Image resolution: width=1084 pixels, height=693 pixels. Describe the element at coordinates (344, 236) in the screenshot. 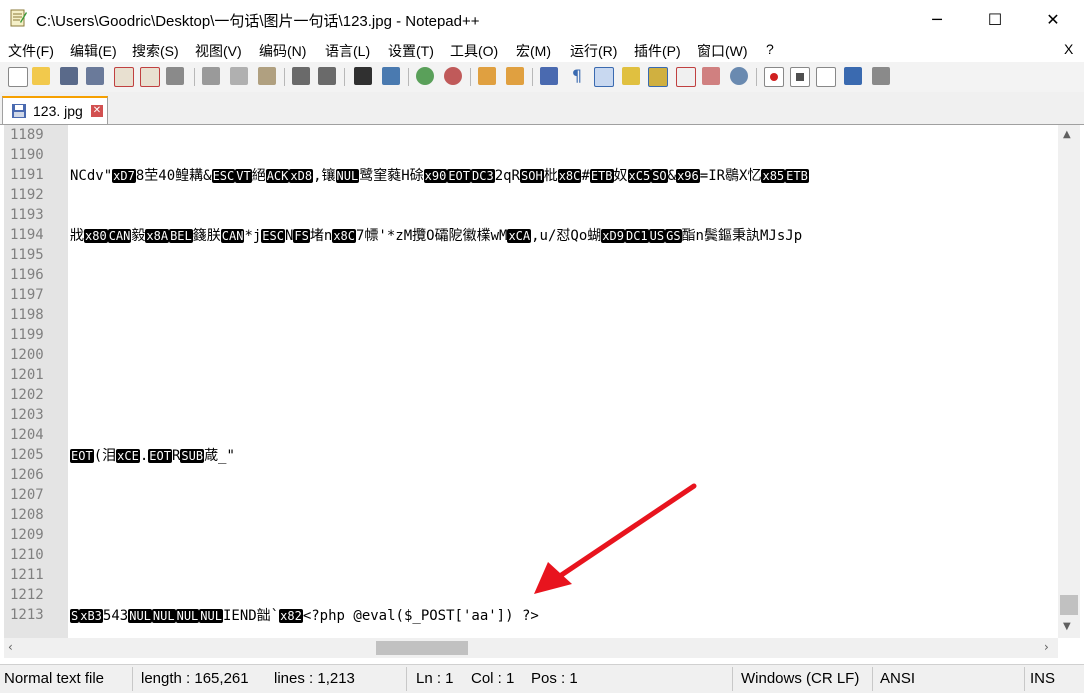

I see `control-char-token: x8C` at that location.